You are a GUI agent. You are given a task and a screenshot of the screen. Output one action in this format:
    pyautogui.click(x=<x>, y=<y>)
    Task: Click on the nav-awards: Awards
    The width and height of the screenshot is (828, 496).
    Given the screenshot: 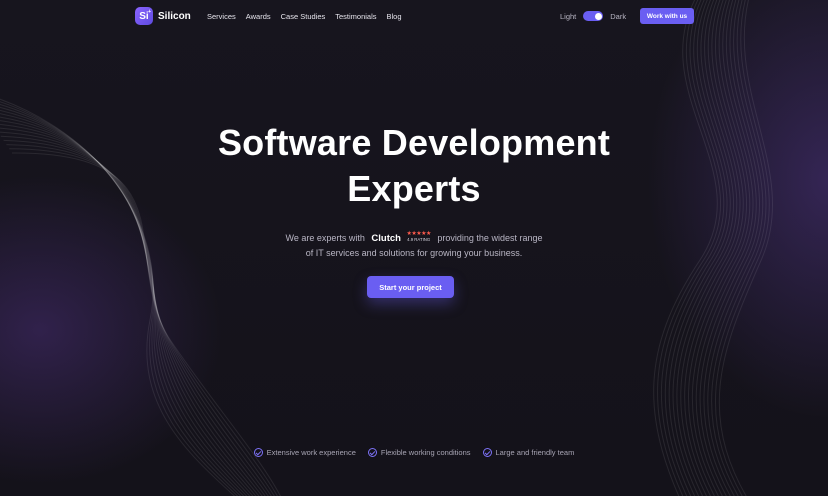 What is the action you would take?
    pyautogui.click(x=258, y=16)
    